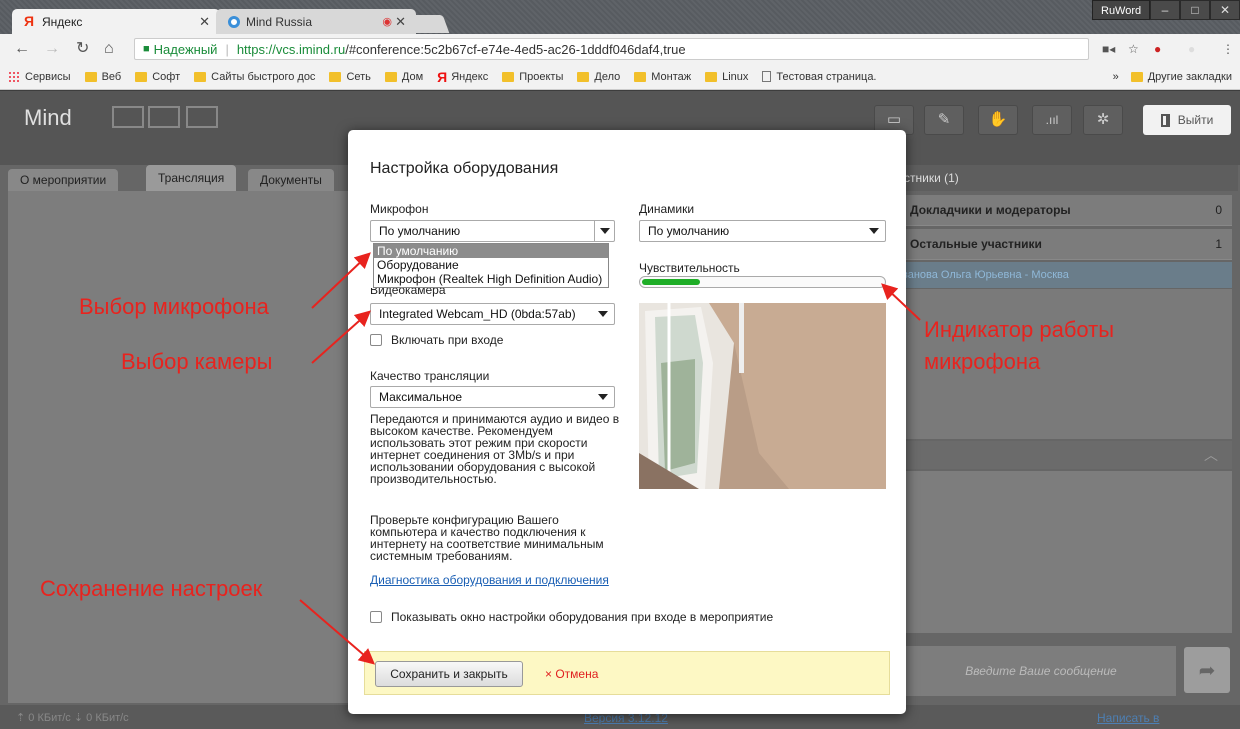  What do you see at coordinates (341, 337) in the screenshot?
I see `arrow-to-camera-select` at bounding box center [341, 337].